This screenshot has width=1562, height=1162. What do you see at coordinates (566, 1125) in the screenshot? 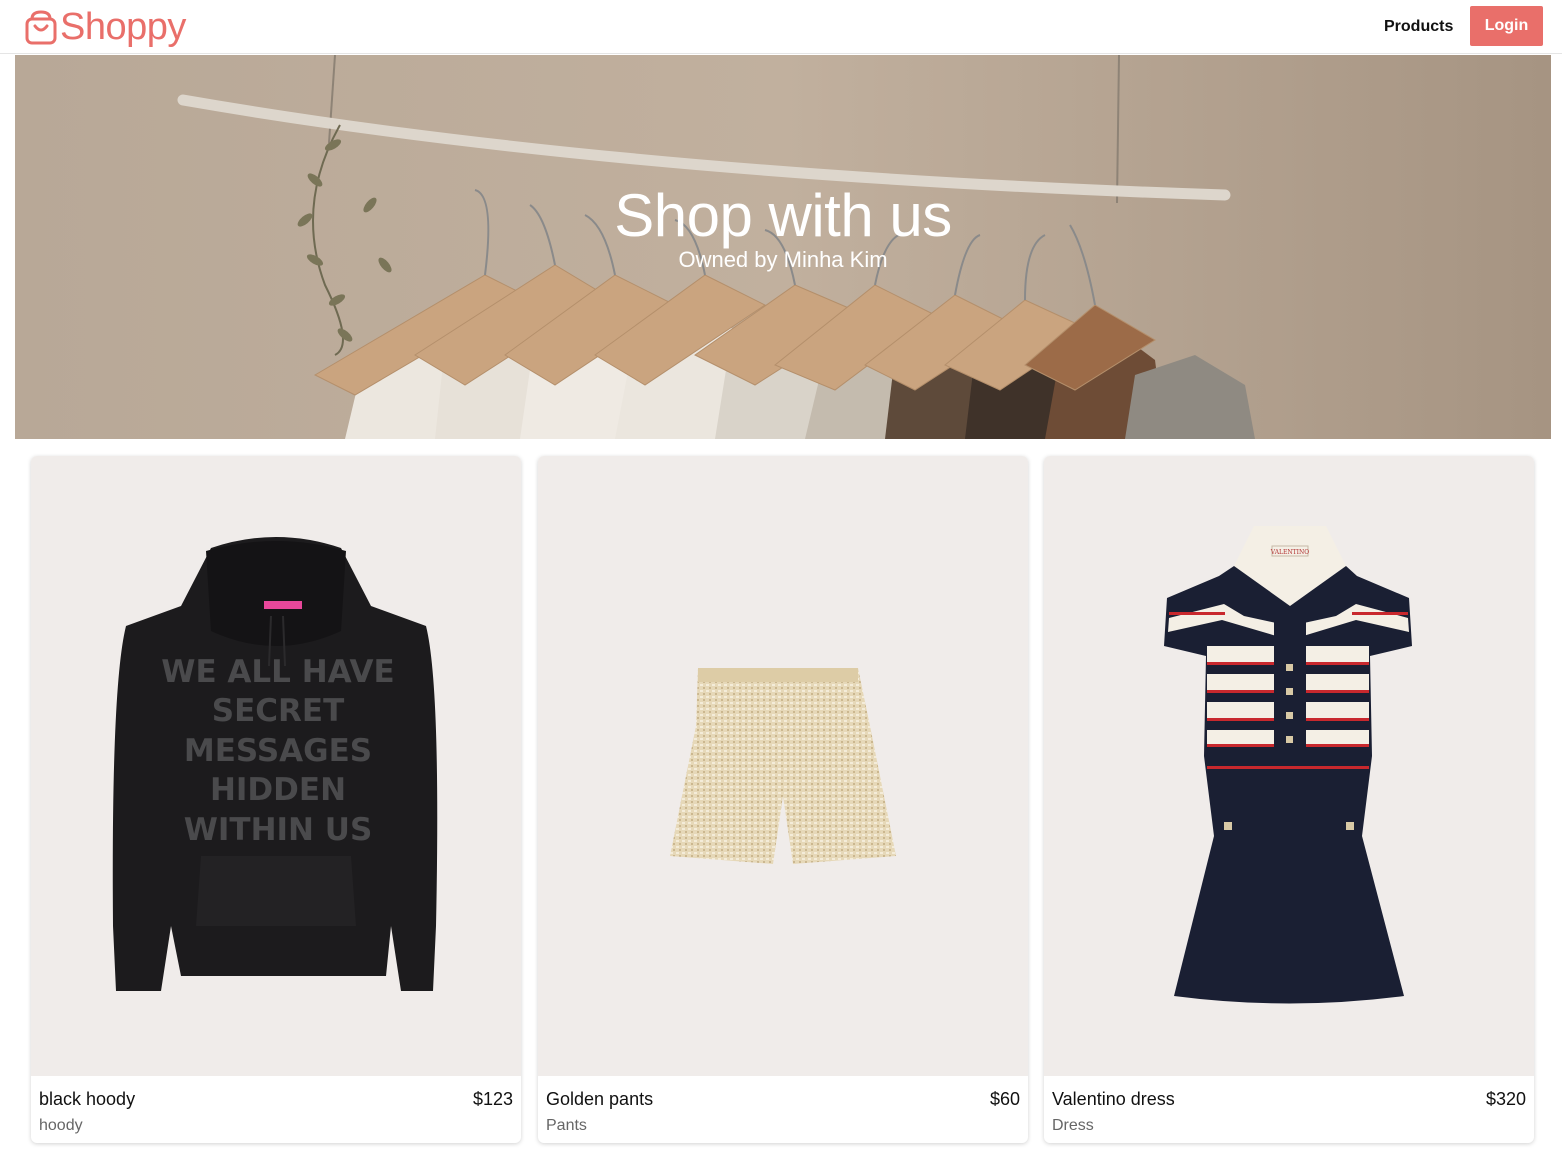
I see `product-category: Pants` at bounding box center [566, 1125].